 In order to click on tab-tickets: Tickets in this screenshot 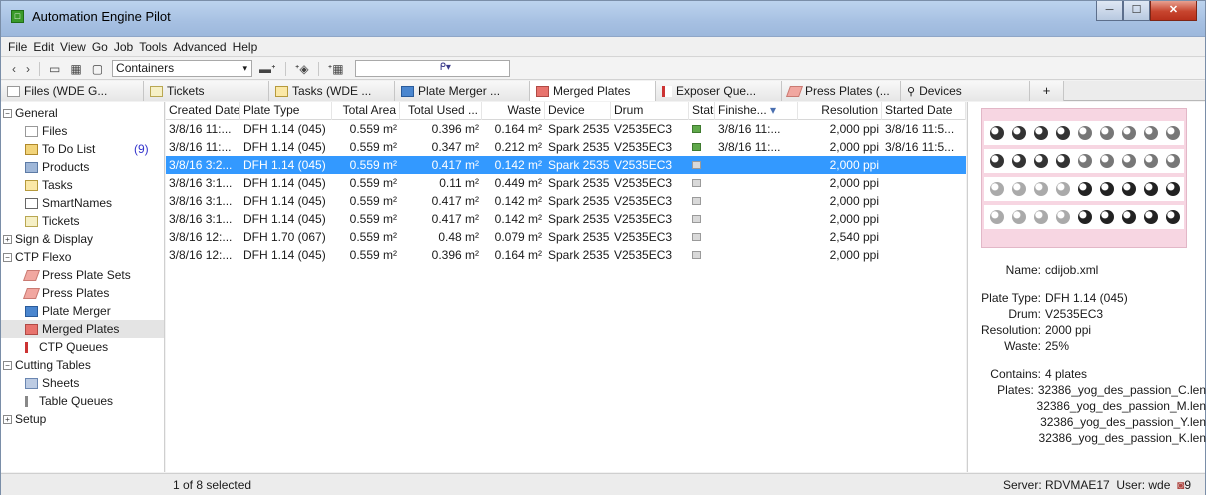, I will do `click(206, 91)`.